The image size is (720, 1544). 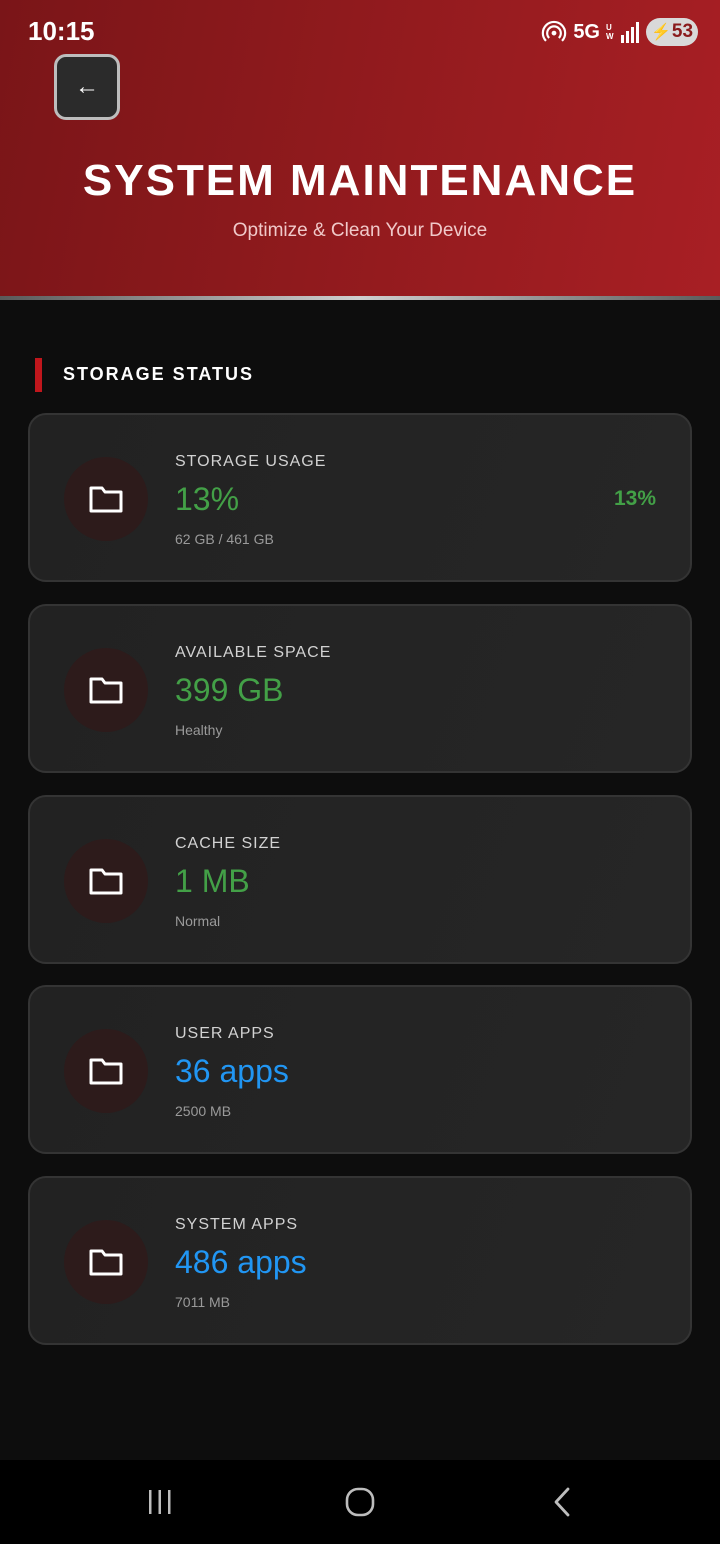 What do you see at coordinates (241, 1262) in the screenshot?
I see `card-value: 486 apps` at bounding box center [241, 1262].